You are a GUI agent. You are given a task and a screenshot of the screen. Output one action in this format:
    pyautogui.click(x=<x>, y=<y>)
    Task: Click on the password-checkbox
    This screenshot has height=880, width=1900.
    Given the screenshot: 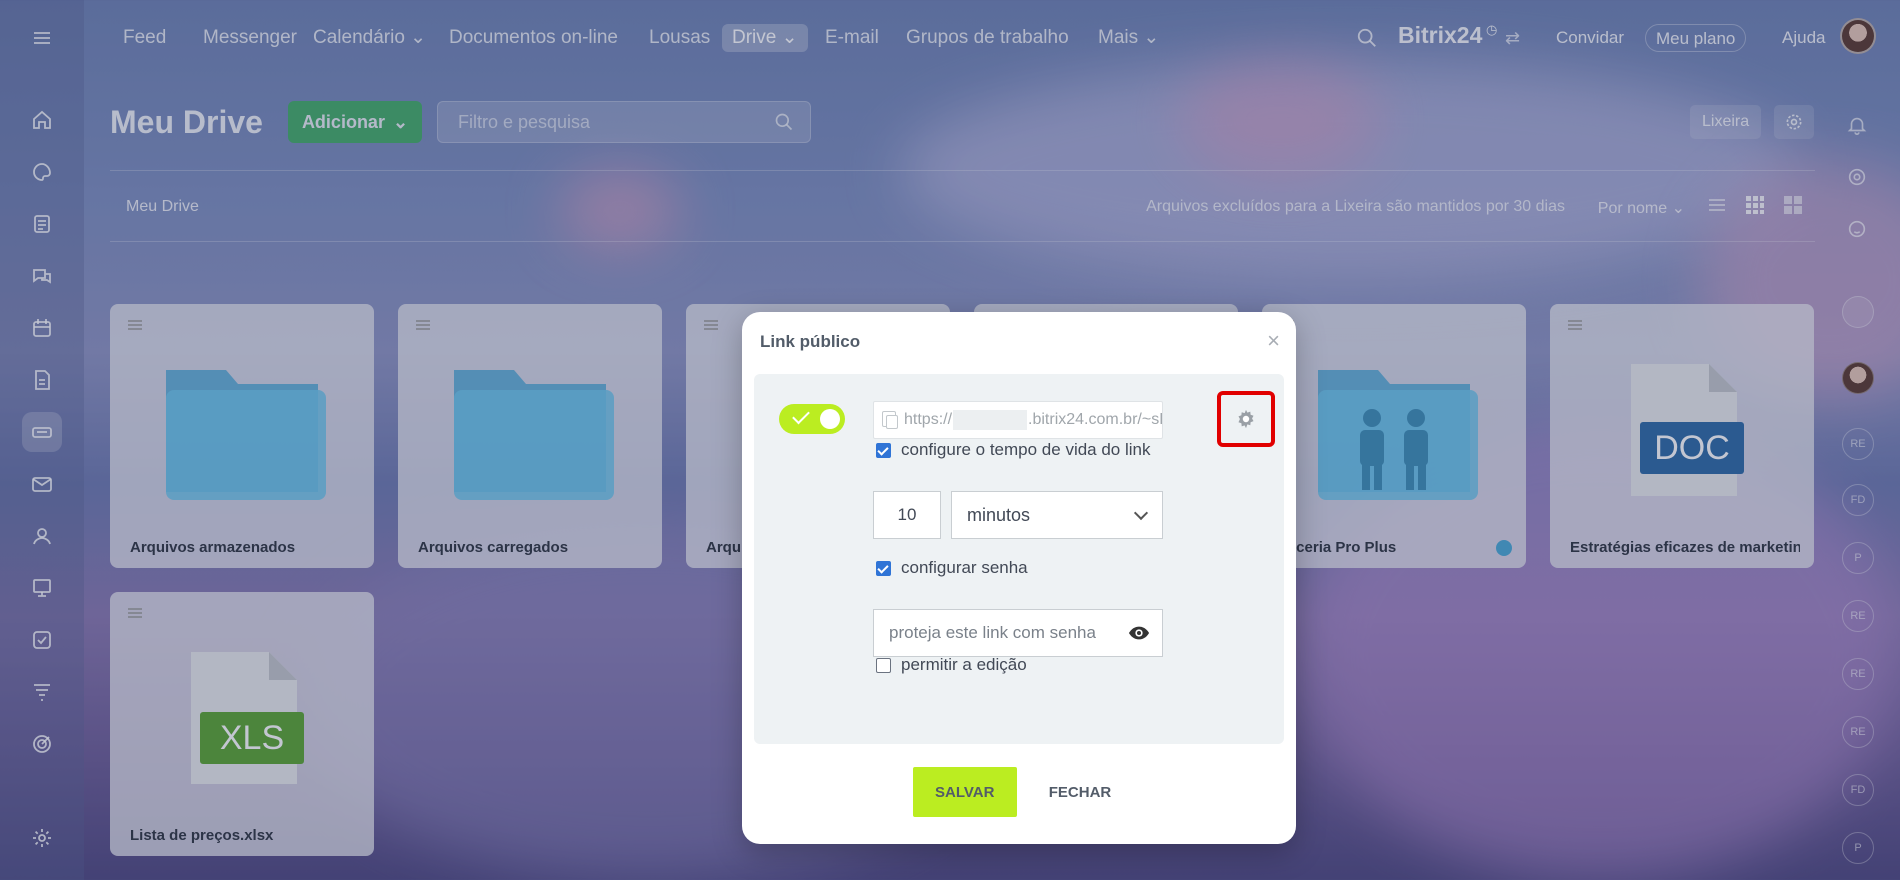 What is the action you would take?
    pyautogui.click(x=883, y=568)
    